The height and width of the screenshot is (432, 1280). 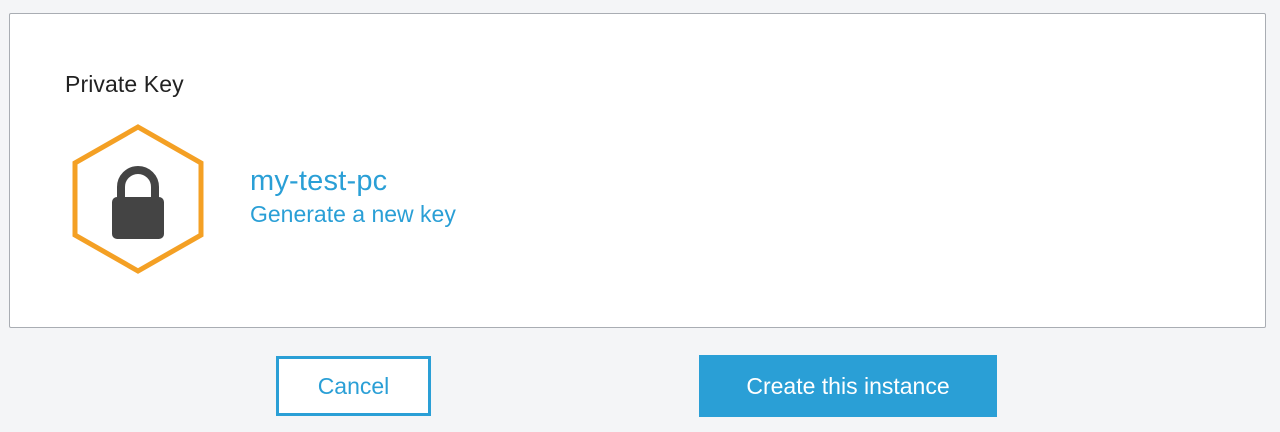 I want to click on key-info: my-test-pc Generate a new key, so click(x=353, y=196).